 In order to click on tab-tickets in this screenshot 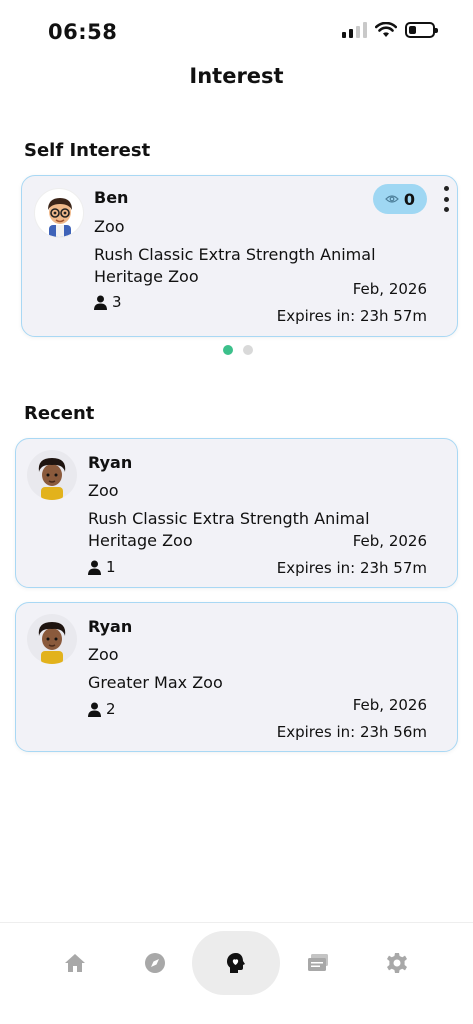, I will do `click(318, 963)`.